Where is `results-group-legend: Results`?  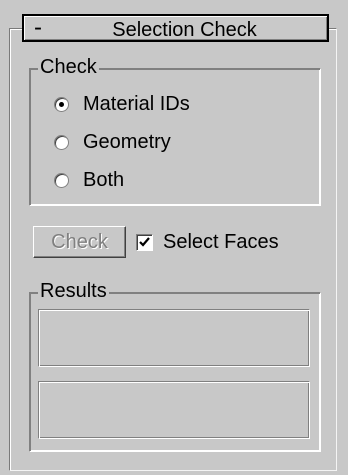
results-group-legend: Results is located at coordinates (73, 291).